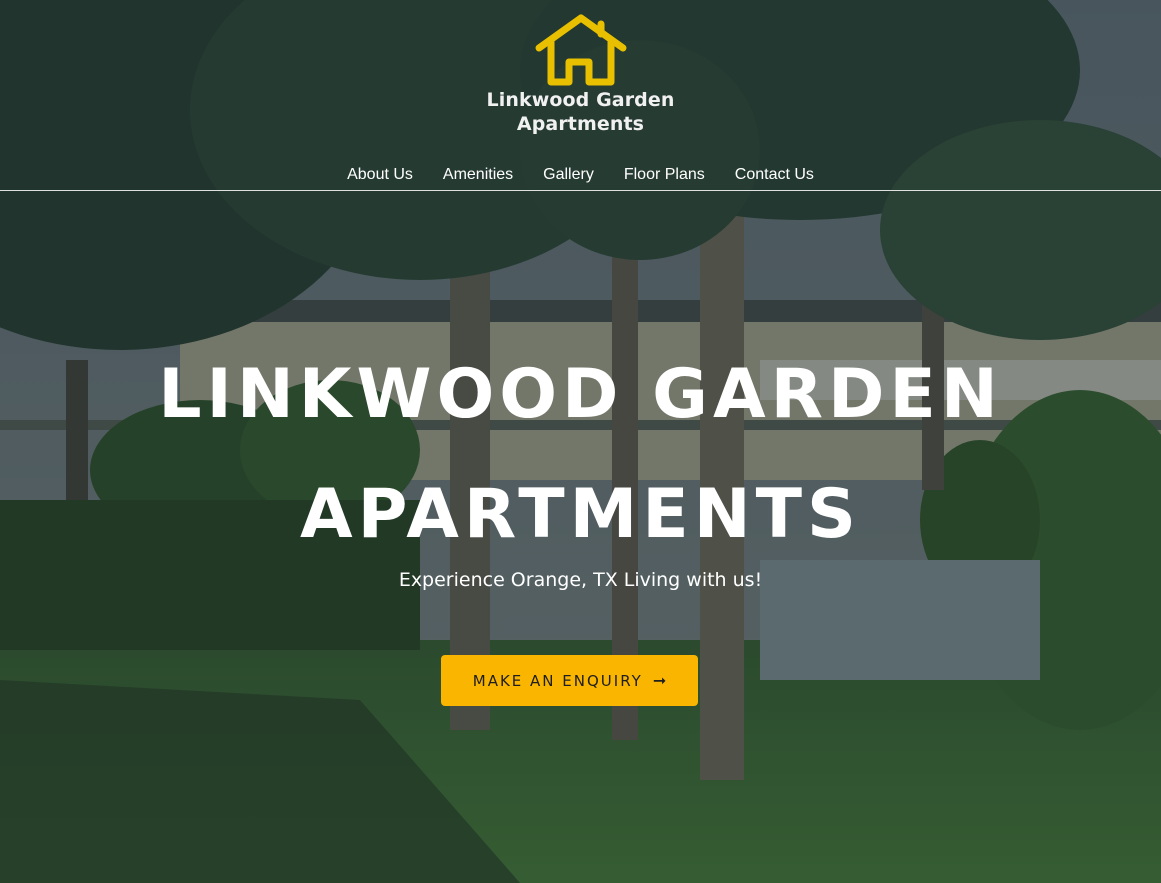 Image resolution: width=1161 pixels, height=883 pixels. What do you see at coordinates (580, 124) in the screenshot?
I see `logo-text-line2: Apartments` at bounding box center [580, 124].